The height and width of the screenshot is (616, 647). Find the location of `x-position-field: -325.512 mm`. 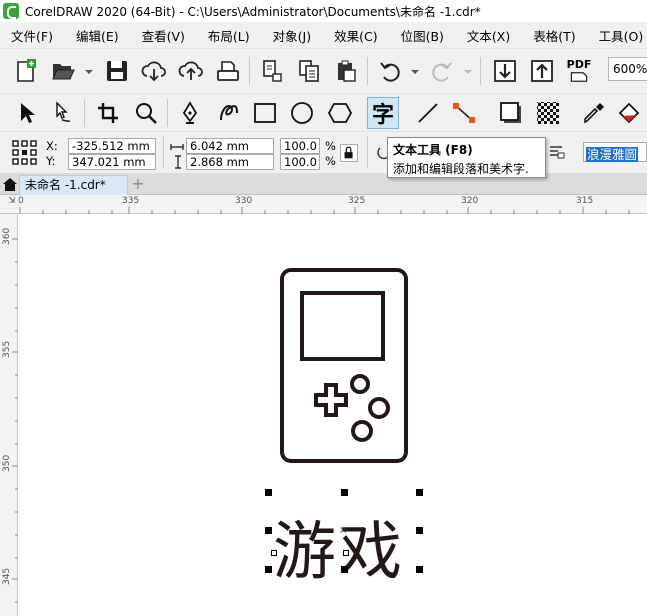

x-position-field: -325.512 mm is located at coordinates (112, 146).